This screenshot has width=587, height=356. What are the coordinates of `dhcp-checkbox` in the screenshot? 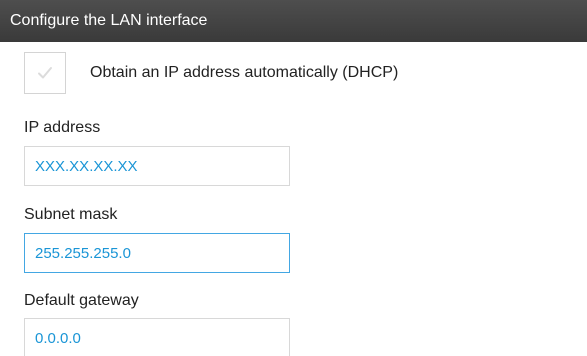 It's located at (45, 73).